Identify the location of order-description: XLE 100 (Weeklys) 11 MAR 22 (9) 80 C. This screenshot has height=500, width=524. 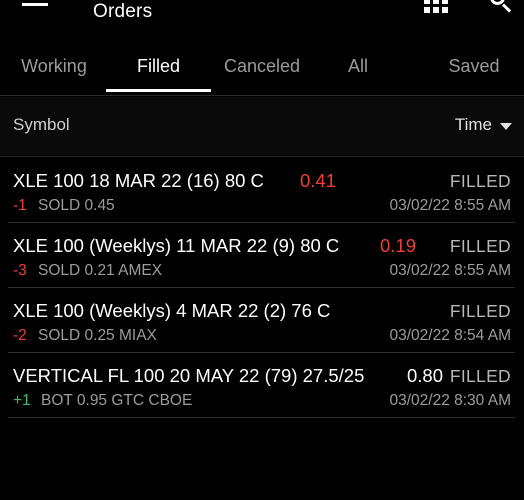
(176, 245).